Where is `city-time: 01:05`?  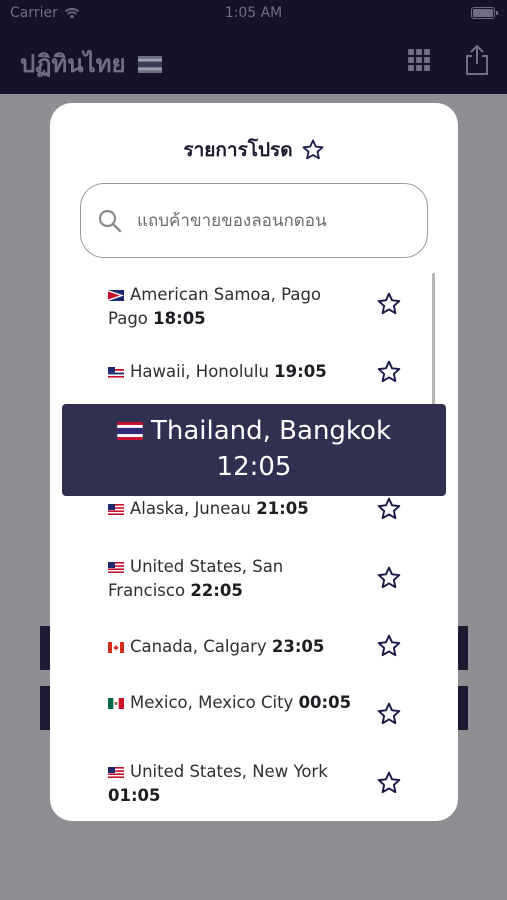
city-time: 01:05 is located at coordinates (134, 795).